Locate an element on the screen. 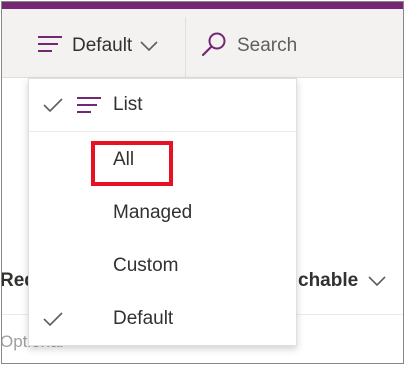  column-header-searchable: chable is located at coordinates (342, 281).